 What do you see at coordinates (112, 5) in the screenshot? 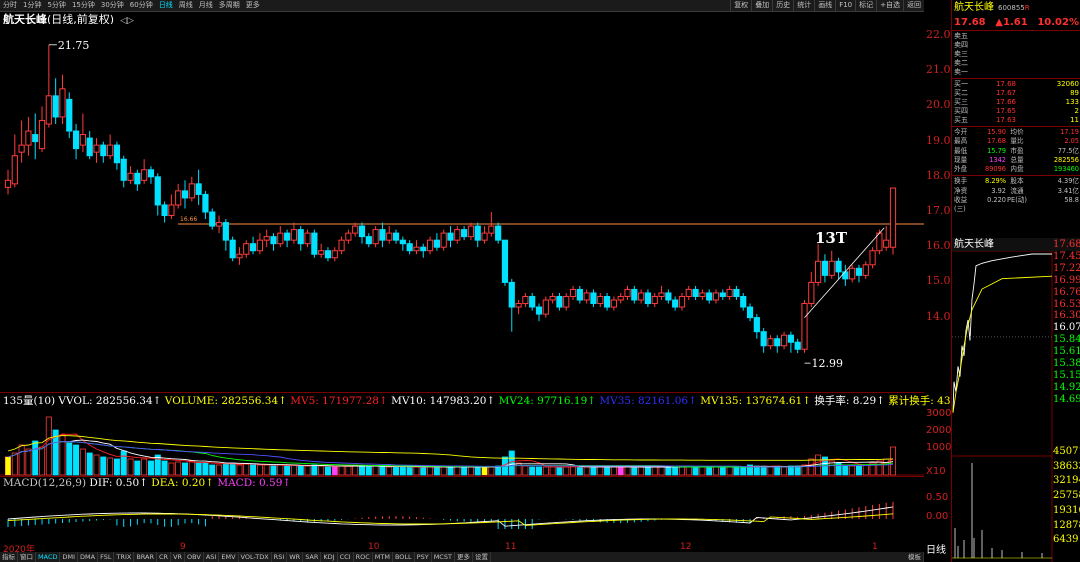
I see `period-tab: 30分钟` at bounding box center [112, 5].